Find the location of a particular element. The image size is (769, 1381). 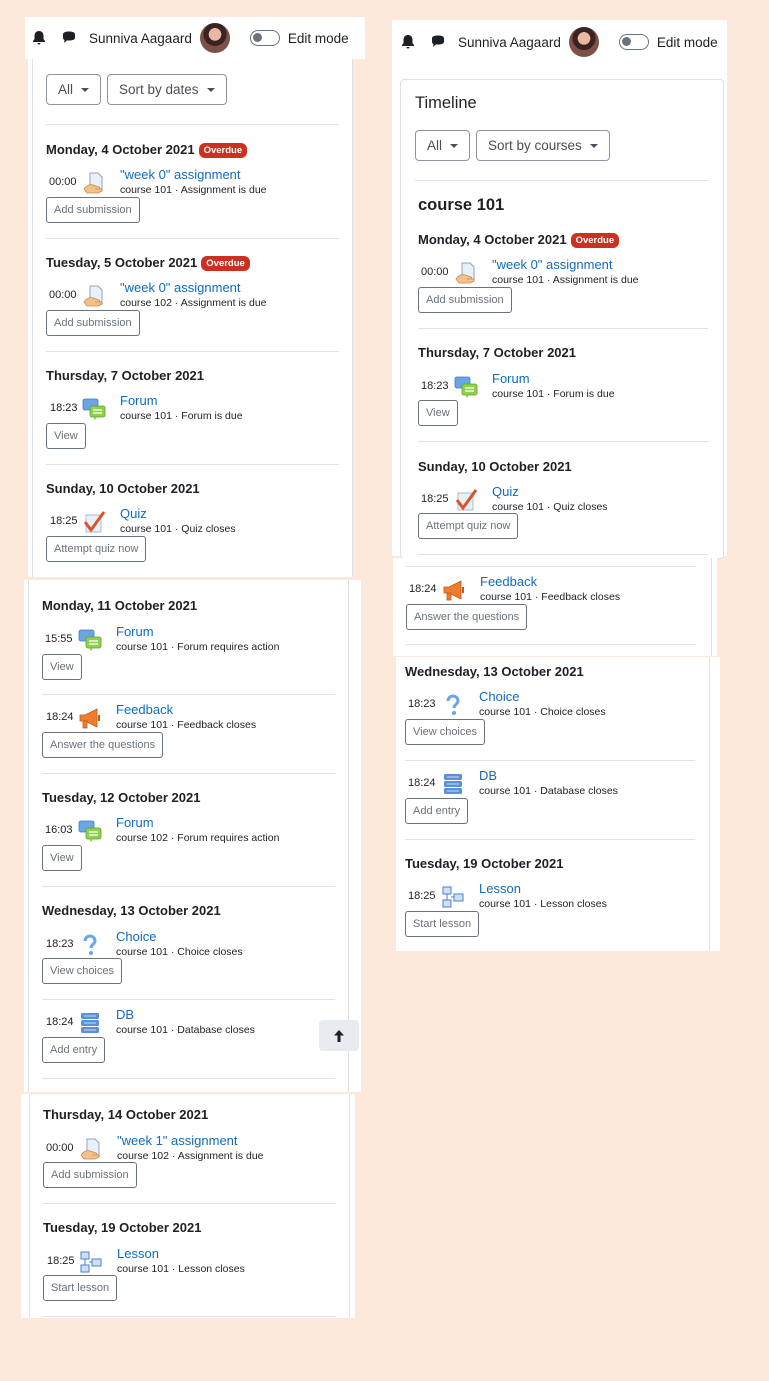

event-course-info: course 102 · Assignment is due is located at coordinates (193, 303).